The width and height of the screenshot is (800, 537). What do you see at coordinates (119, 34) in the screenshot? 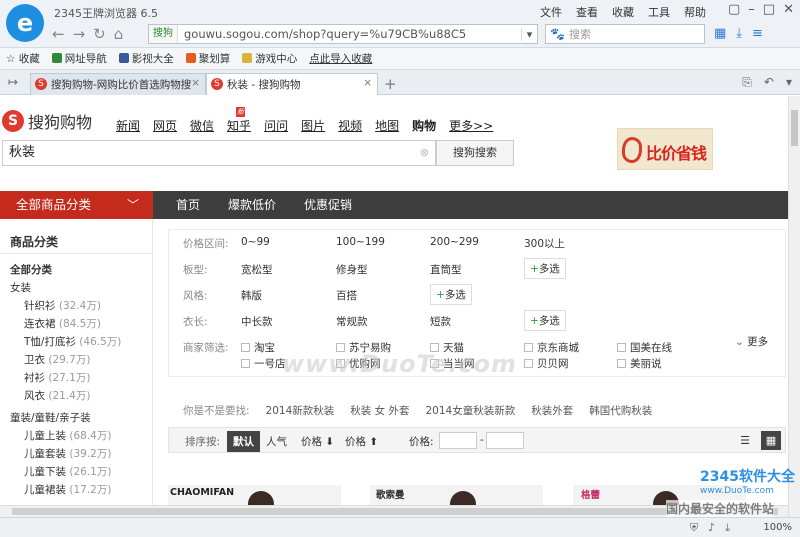
I see `home-icon: ⌂` at bounding box center [119, 34].